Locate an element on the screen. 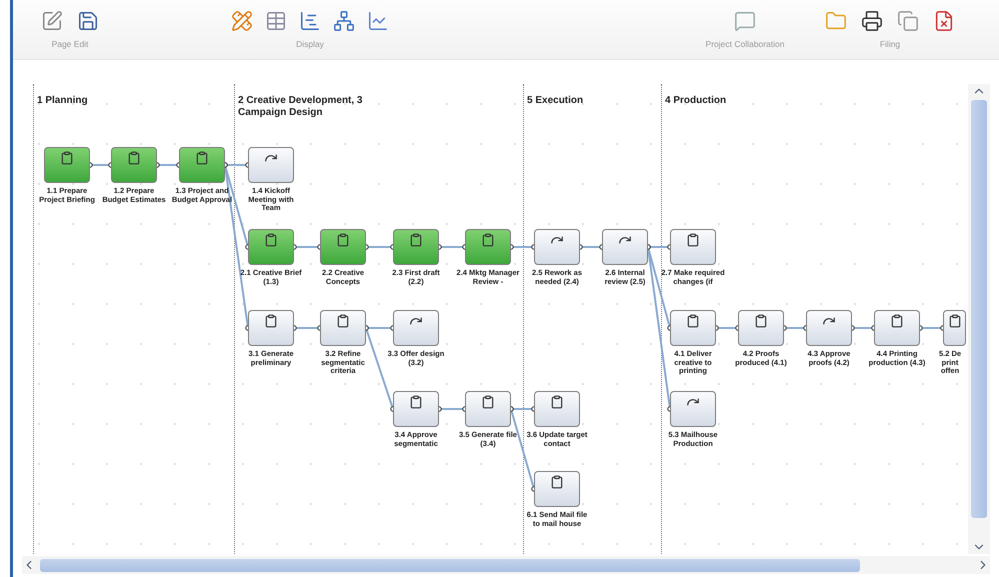 The height and width of the screenshot is (577, 999). table-button is located at coordinates (276, 21).